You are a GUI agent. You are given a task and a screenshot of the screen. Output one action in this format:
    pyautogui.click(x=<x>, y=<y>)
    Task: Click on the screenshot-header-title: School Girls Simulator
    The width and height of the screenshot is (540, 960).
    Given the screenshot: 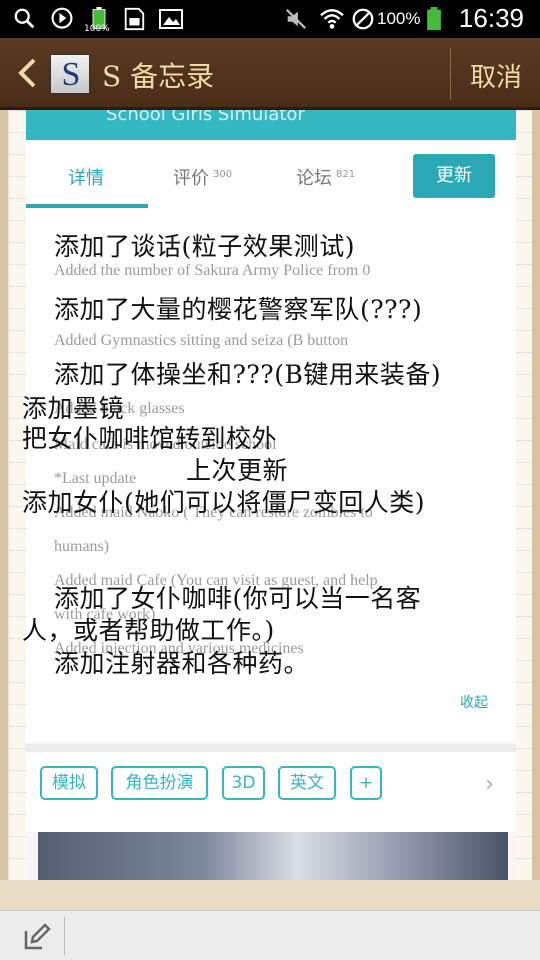 What is the action you would take?
    pyautogui.click(x=205, y=117)
    